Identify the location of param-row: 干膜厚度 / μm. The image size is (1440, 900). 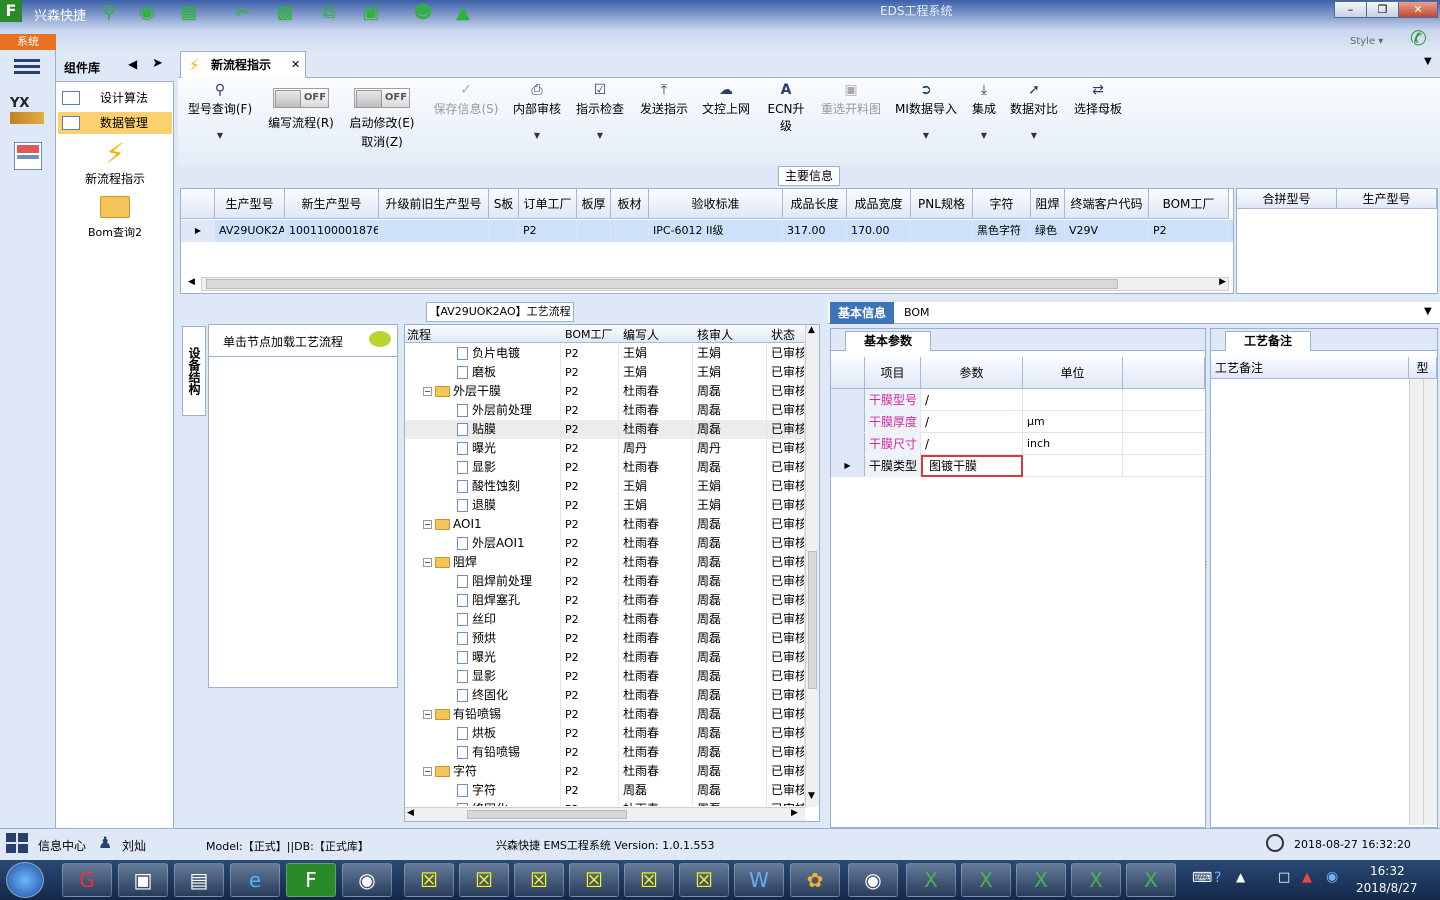
(1018, 422).